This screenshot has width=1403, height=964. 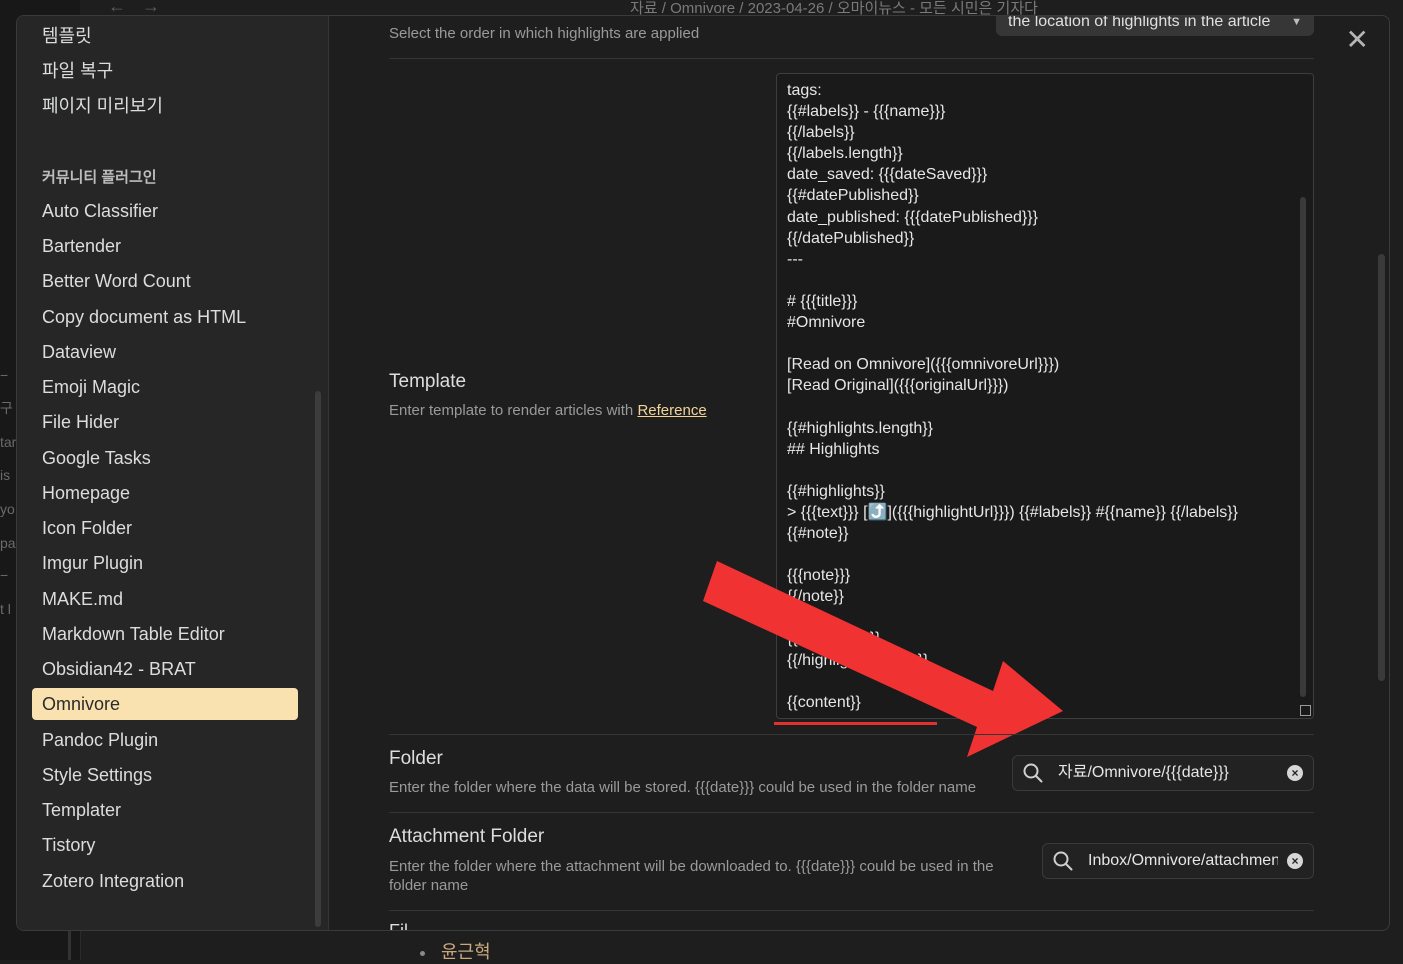 What do you see at coordinates (898, 386) in the screenshot?
I see `template-line: [Read Original]({{{originalUrl}}})` at bounding box center [898, 386].